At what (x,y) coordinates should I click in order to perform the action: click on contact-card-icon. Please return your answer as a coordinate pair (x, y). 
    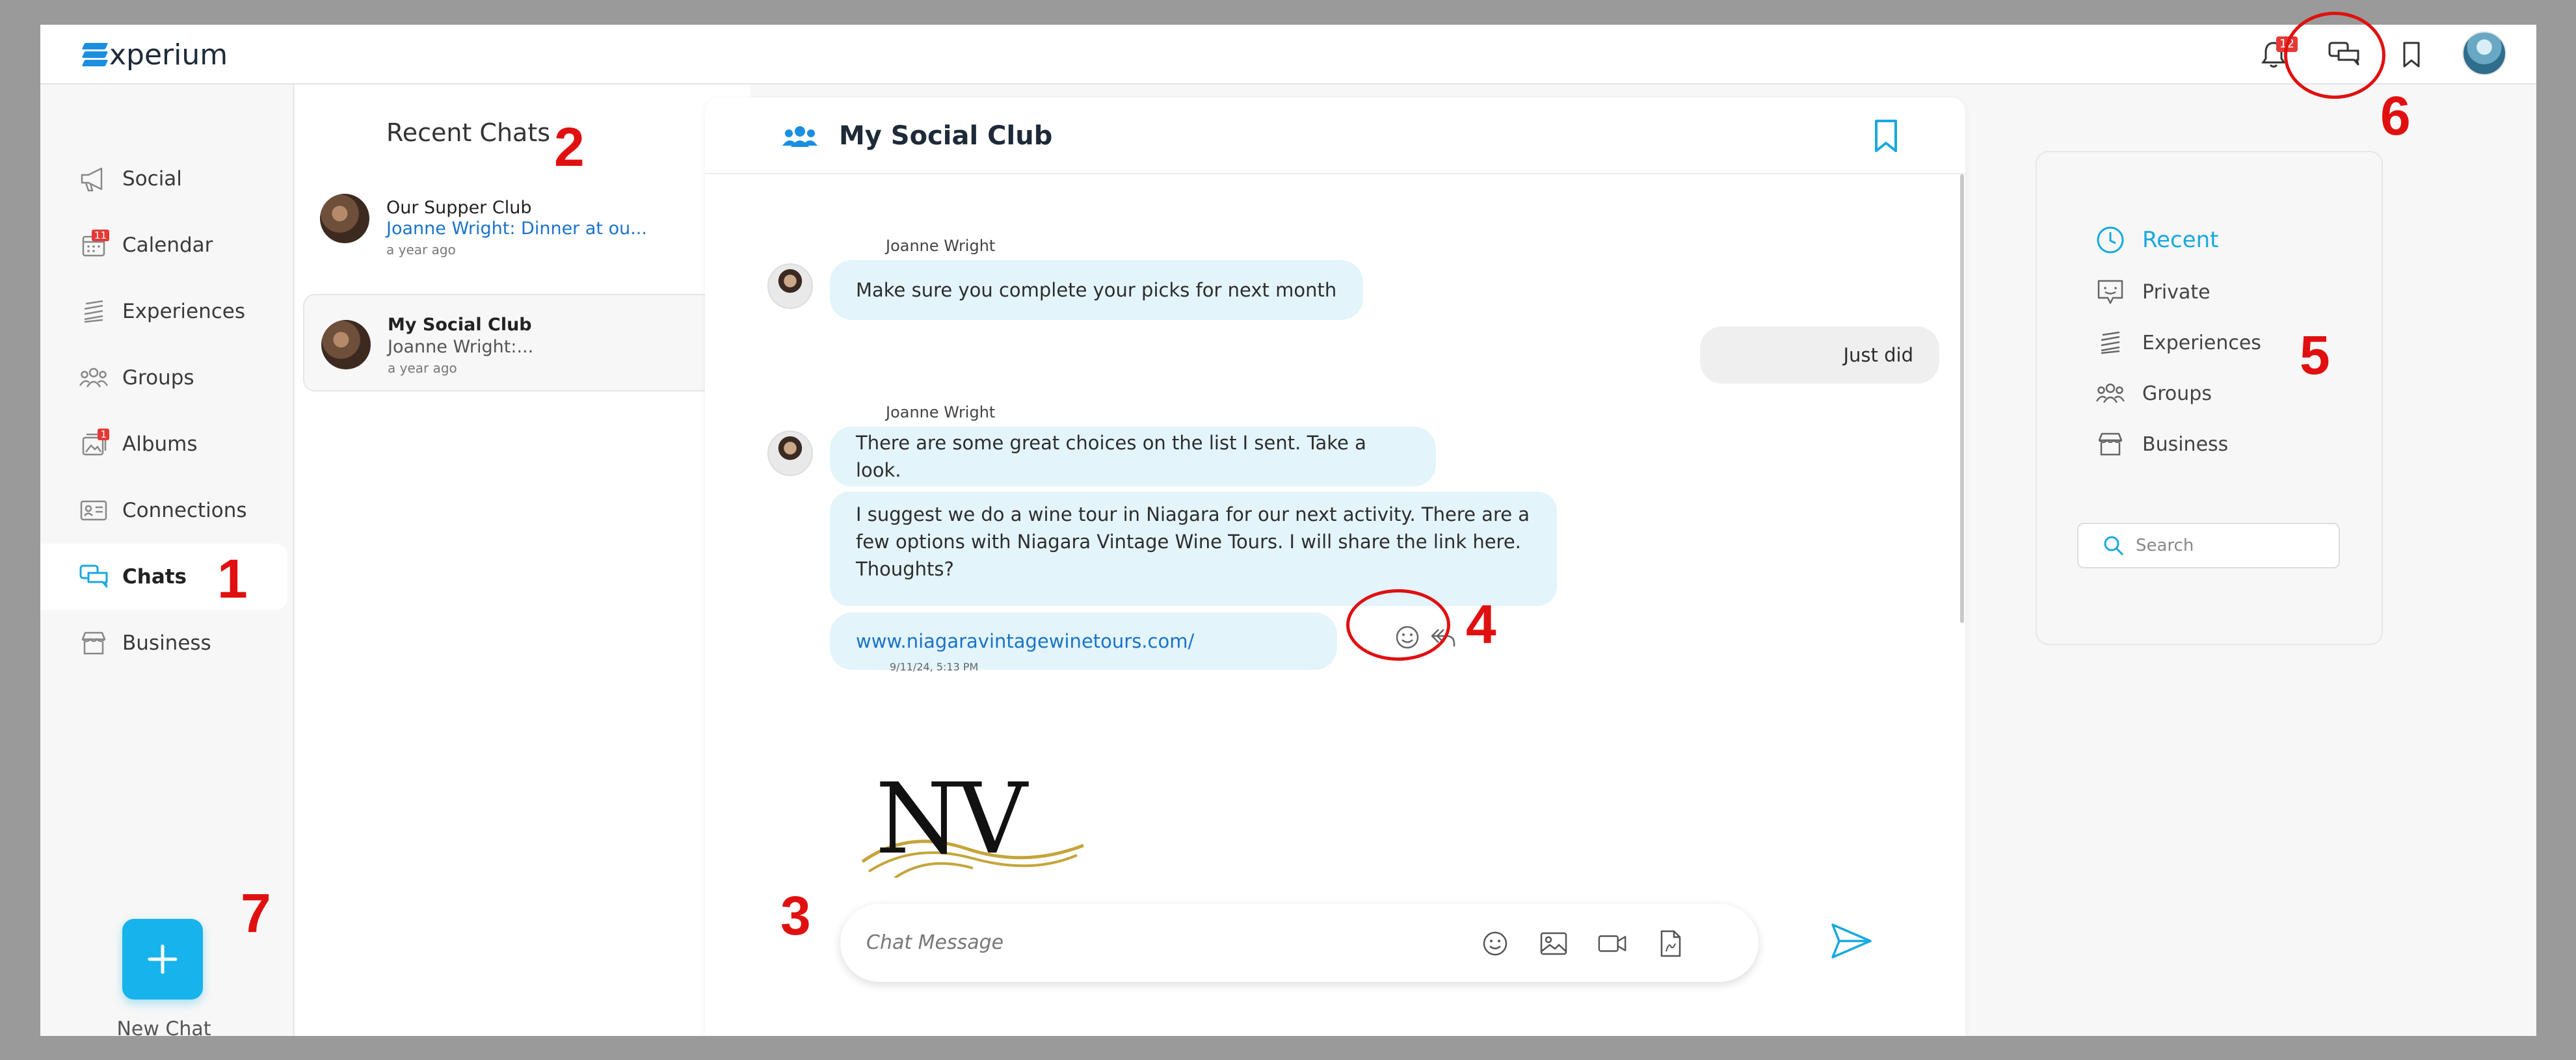
    Looking at the image, I should click on (93, 510).